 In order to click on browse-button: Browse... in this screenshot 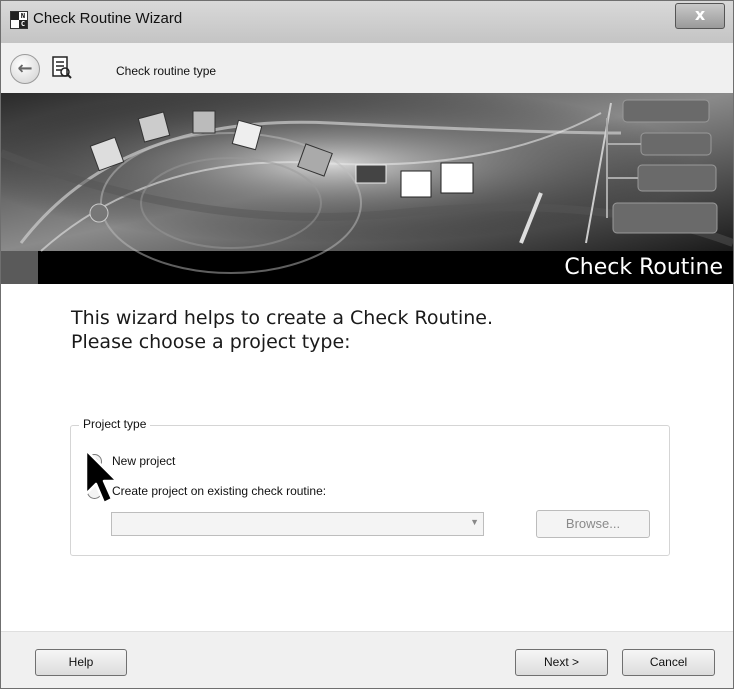, I will do `click(593, 524)`.